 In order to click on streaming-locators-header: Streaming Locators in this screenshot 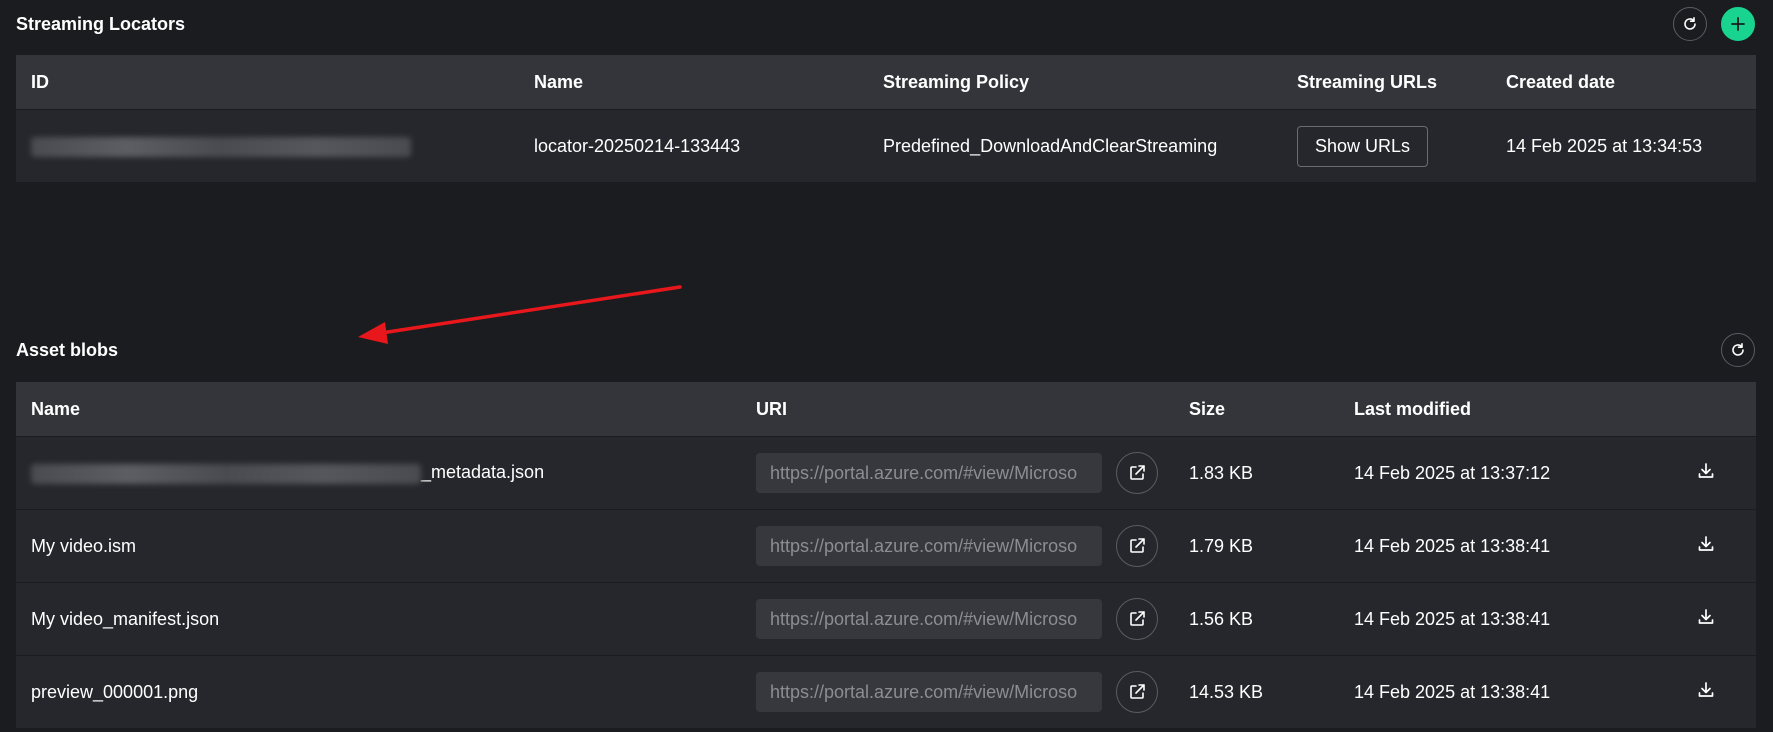, I will do `click(885, 24)`.